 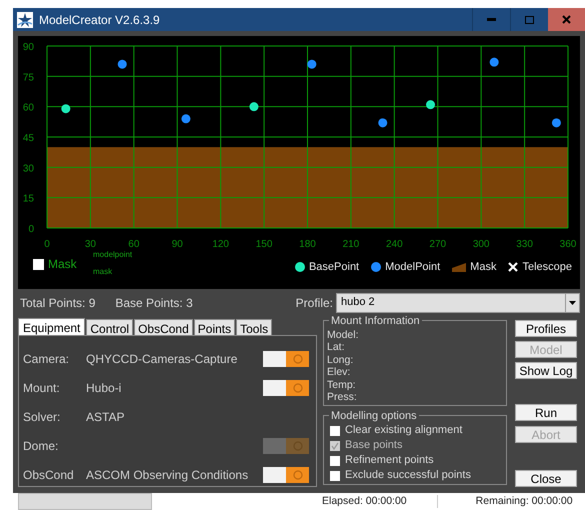 I want to click on profile-label: Profile:, so click(x=314, y=303).